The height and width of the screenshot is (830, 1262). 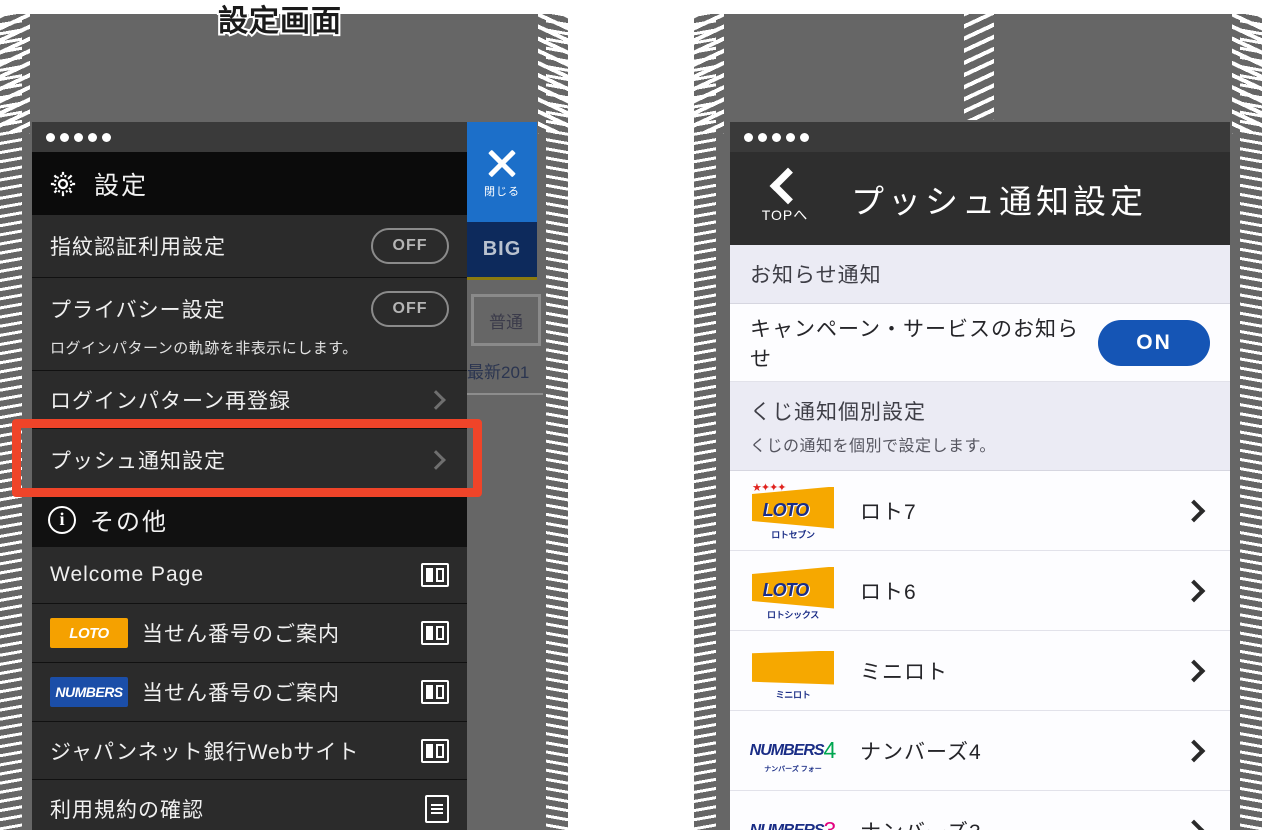 What do you see at coordinates (249, 519) in the screenshot?
I see `other-section-header: i その他` at bounding box center [249, 519].